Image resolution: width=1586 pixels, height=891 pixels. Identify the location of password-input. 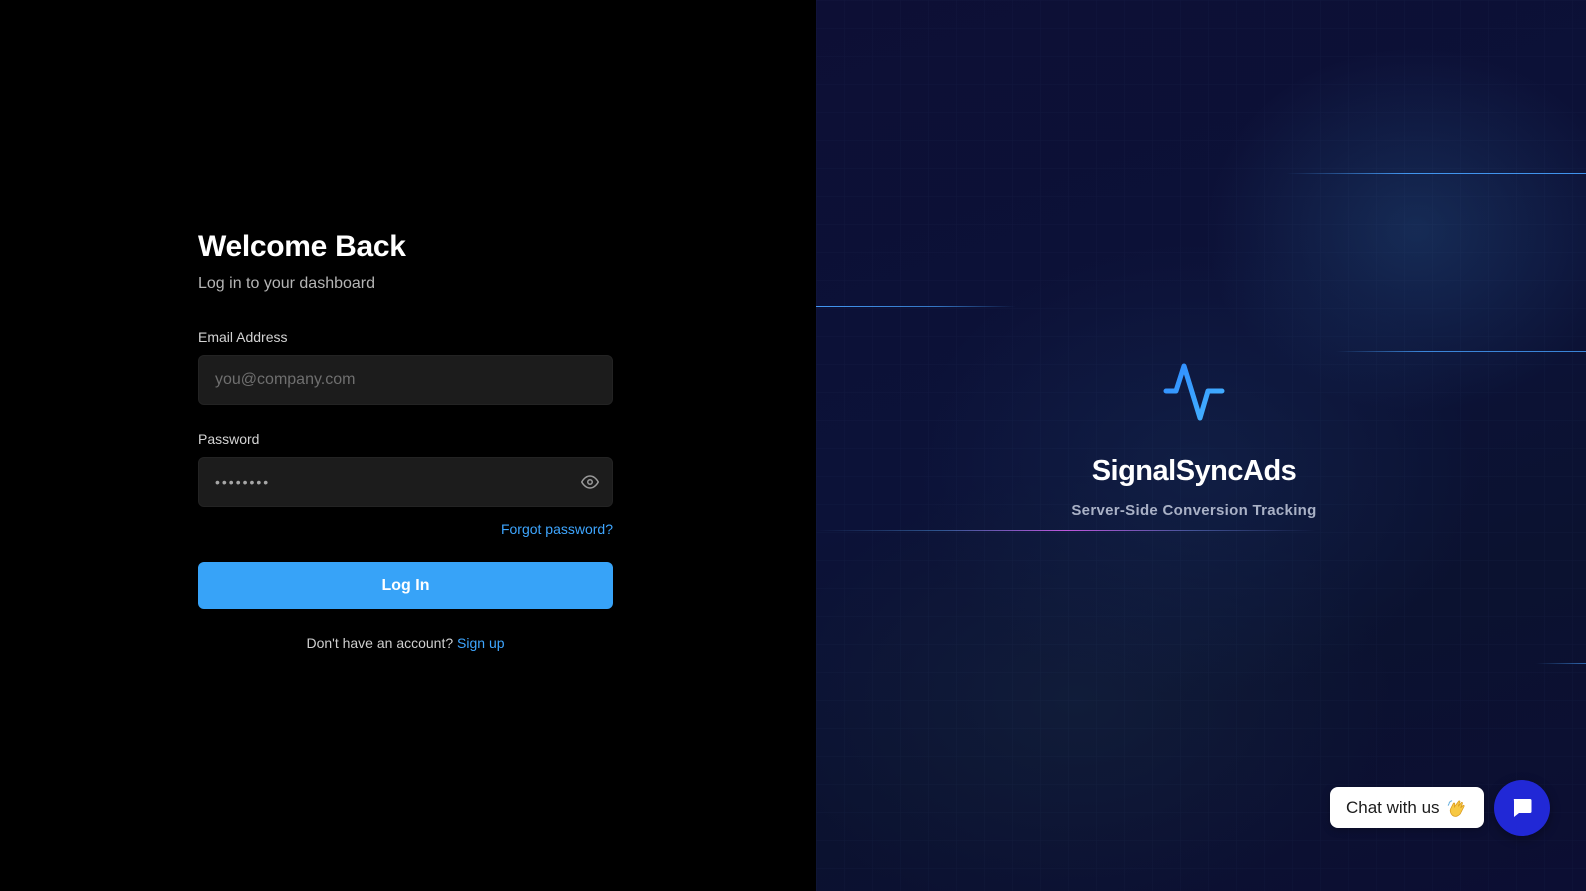
(405, 482).